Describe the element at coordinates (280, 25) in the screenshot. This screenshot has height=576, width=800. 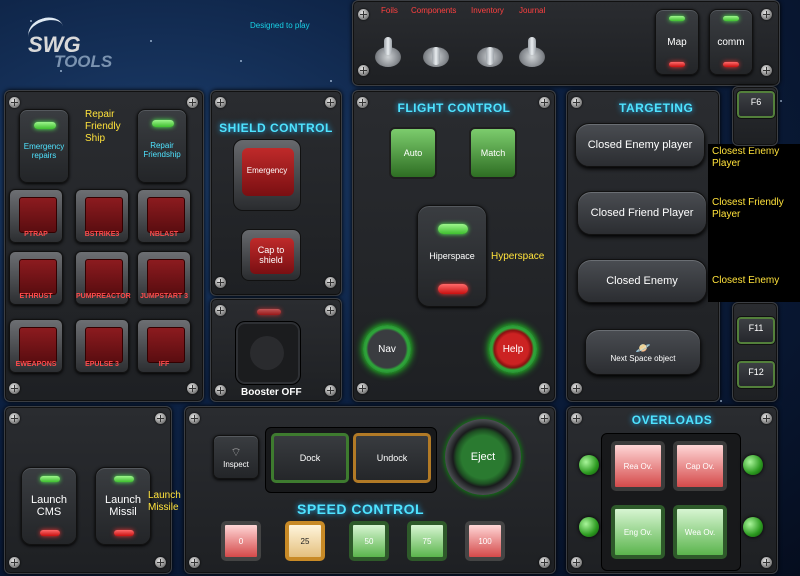
I see `tagline: Designed to play` at that location.